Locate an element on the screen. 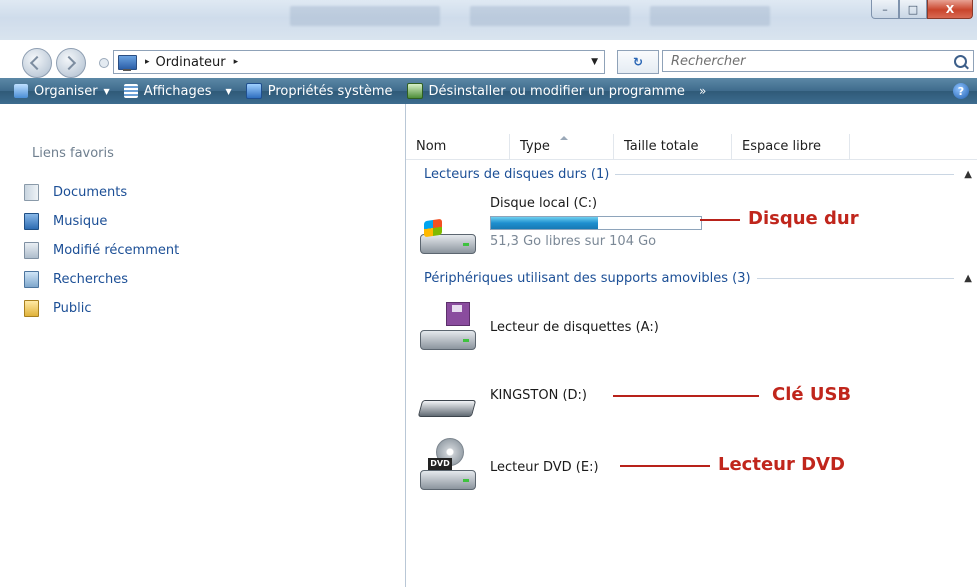  search-placeholder: Rechercher is located at coordinates (708, 61).